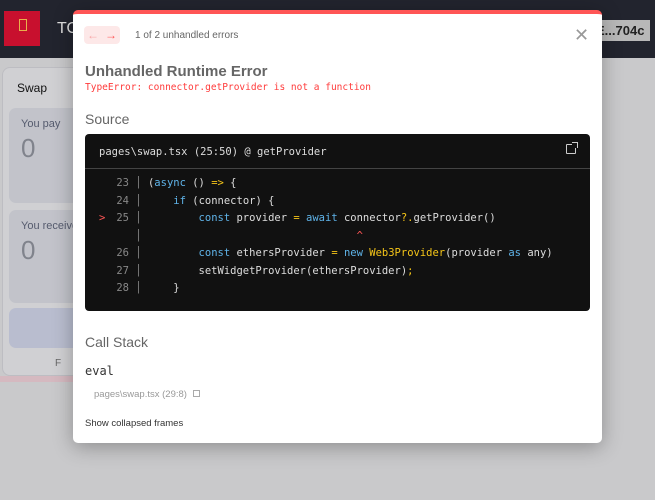 This screenshot has height=500, width=655. What do you see at coordinates (359, 235) in the screenshot?
I see `code-token: ^` at bounding box center [359, 235].